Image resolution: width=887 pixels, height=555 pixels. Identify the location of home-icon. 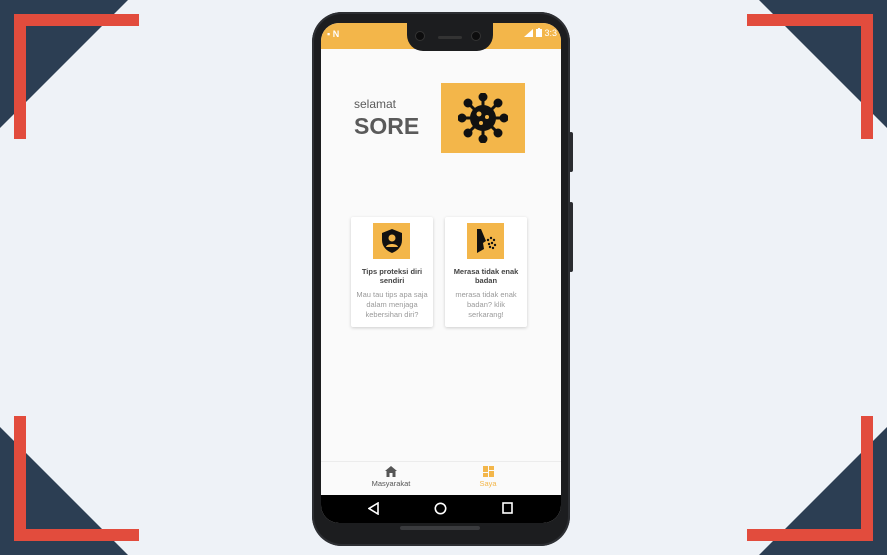
(391, 471).